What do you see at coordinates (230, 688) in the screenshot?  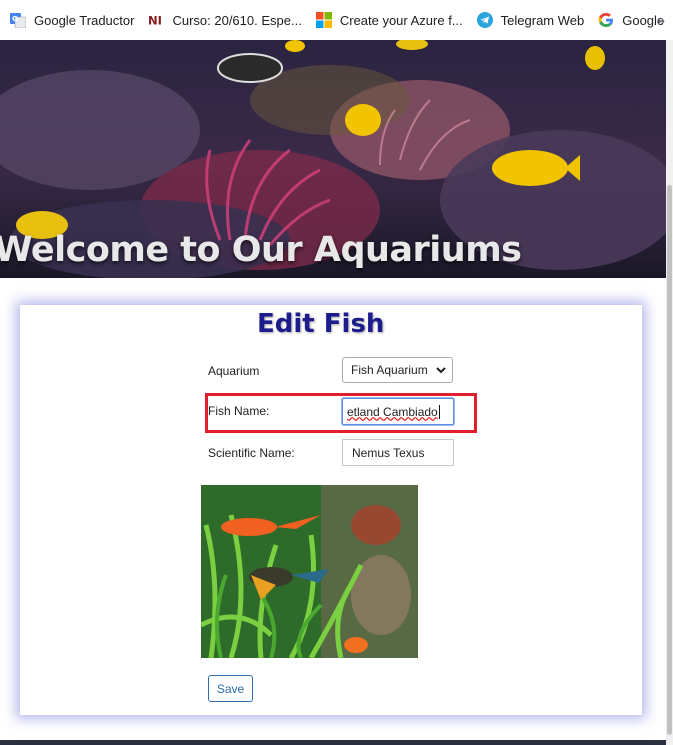 I see `save-button: Save` at bounding box center [230, 688].